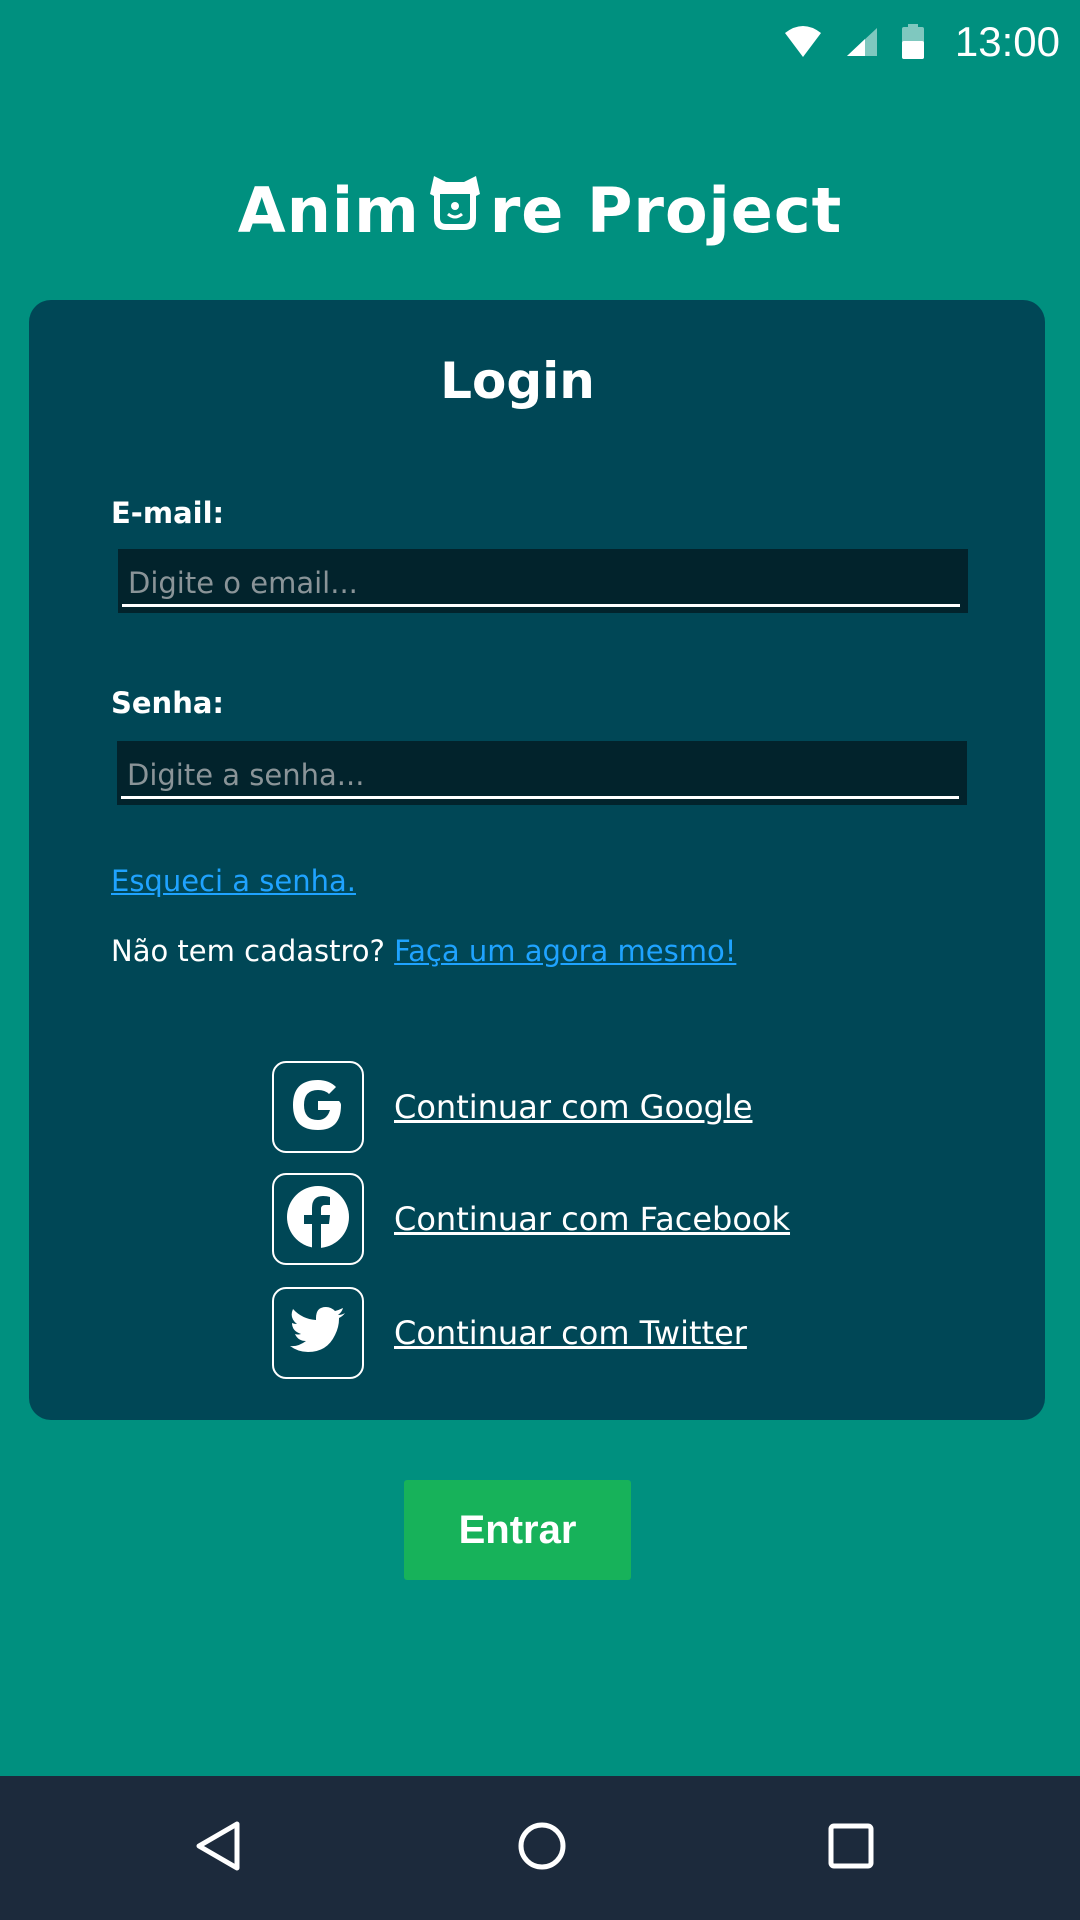 The width and height of the screenshot is (1080, 1920). I want to click on app-title-suffix: re Project, so click(666, 210).